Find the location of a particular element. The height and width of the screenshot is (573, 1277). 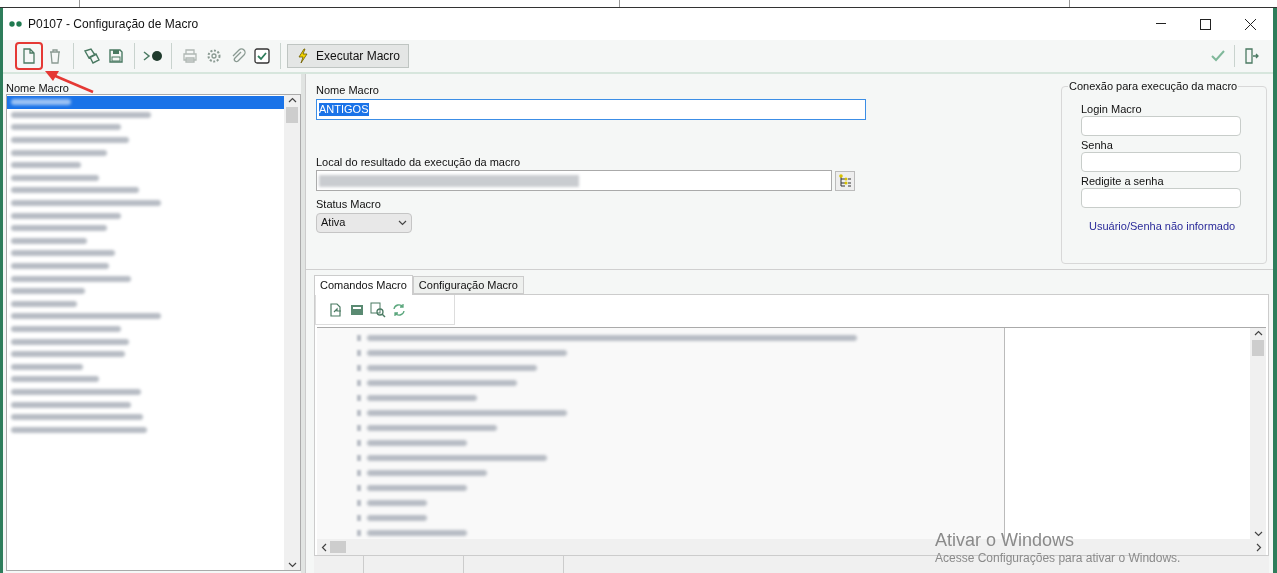

window-title: P0107 - Configuração de Macro is located at coordinates (113, 24).